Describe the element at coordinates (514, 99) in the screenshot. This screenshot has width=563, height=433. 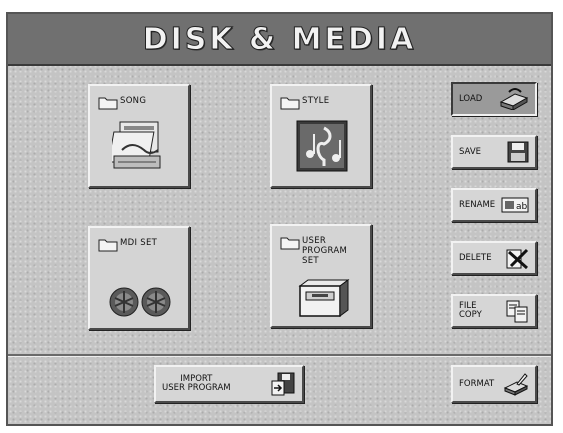
I see `load-disk-icon` at that location.